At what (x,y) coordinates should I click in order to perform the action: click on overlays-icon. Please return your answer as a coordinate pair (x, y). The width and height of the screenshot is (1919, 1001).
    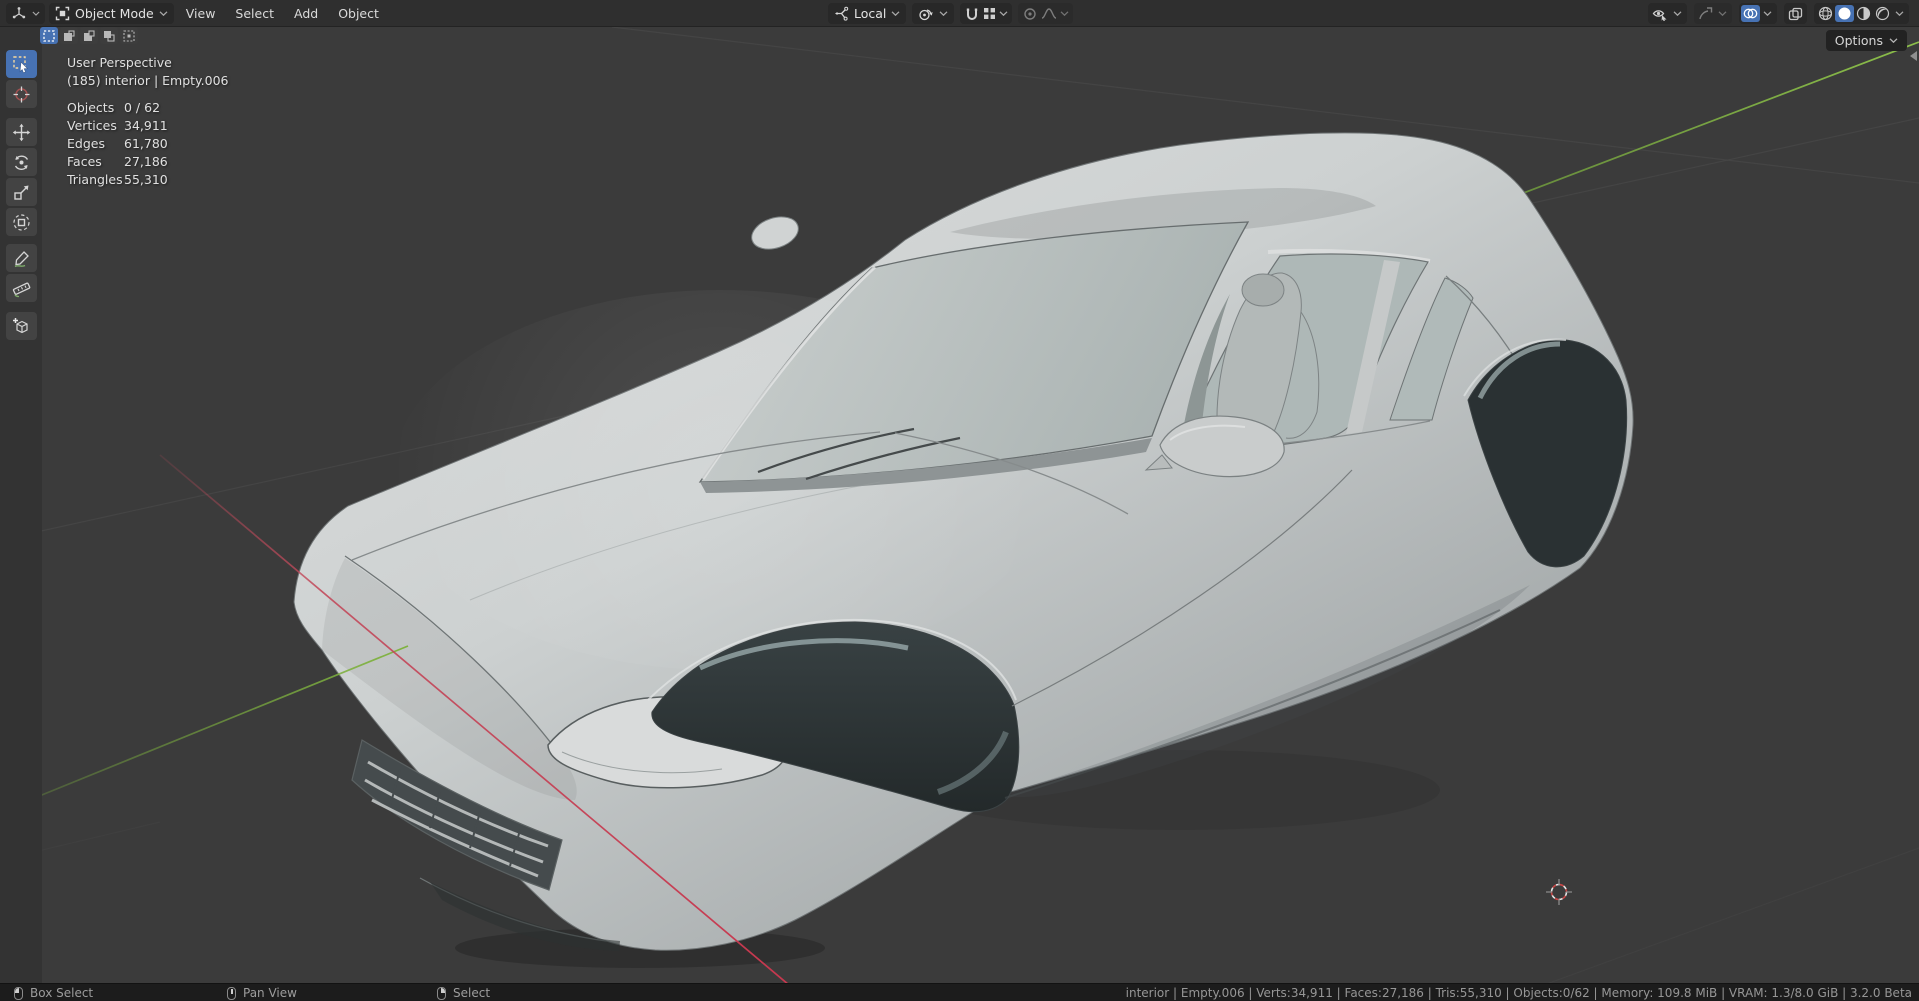
    Looking at the image, I should click on (1750, 13).